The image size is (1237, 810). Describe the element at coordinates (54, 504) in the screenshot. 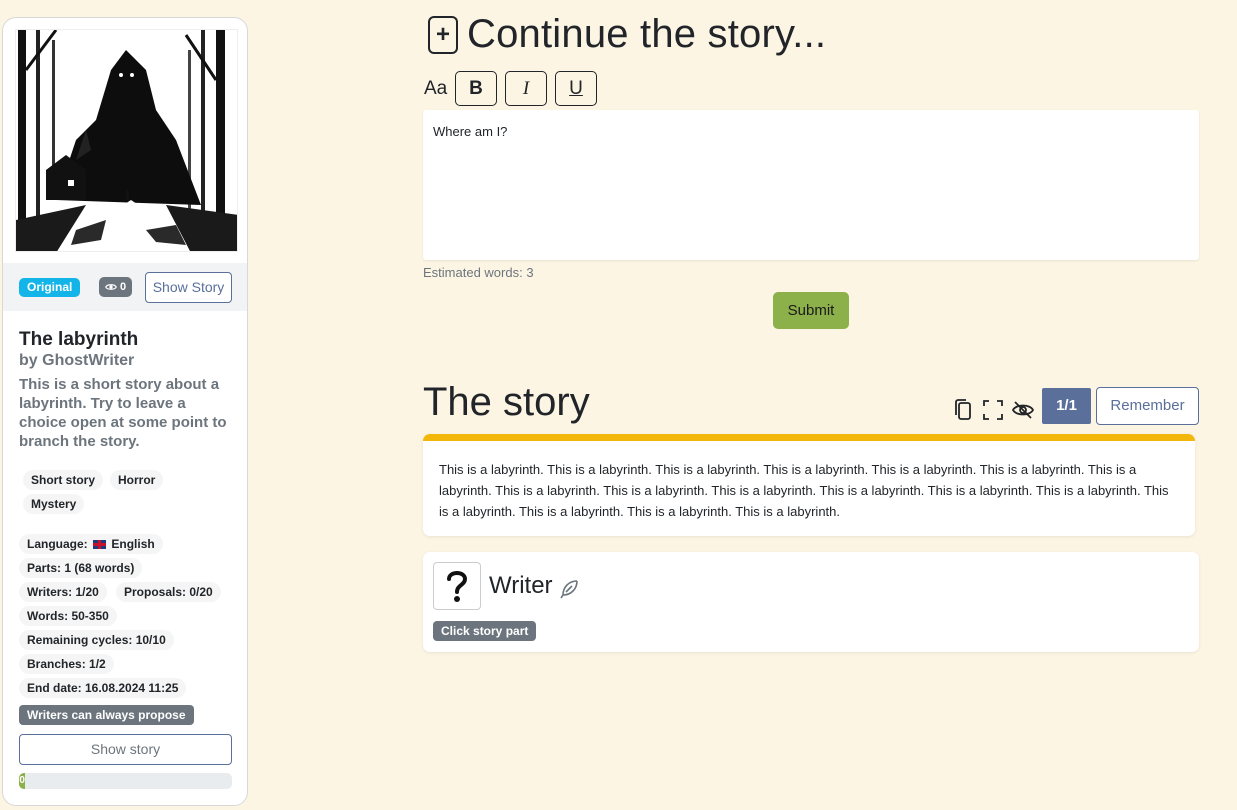

I see `genre-chip: Mystery` at that location.